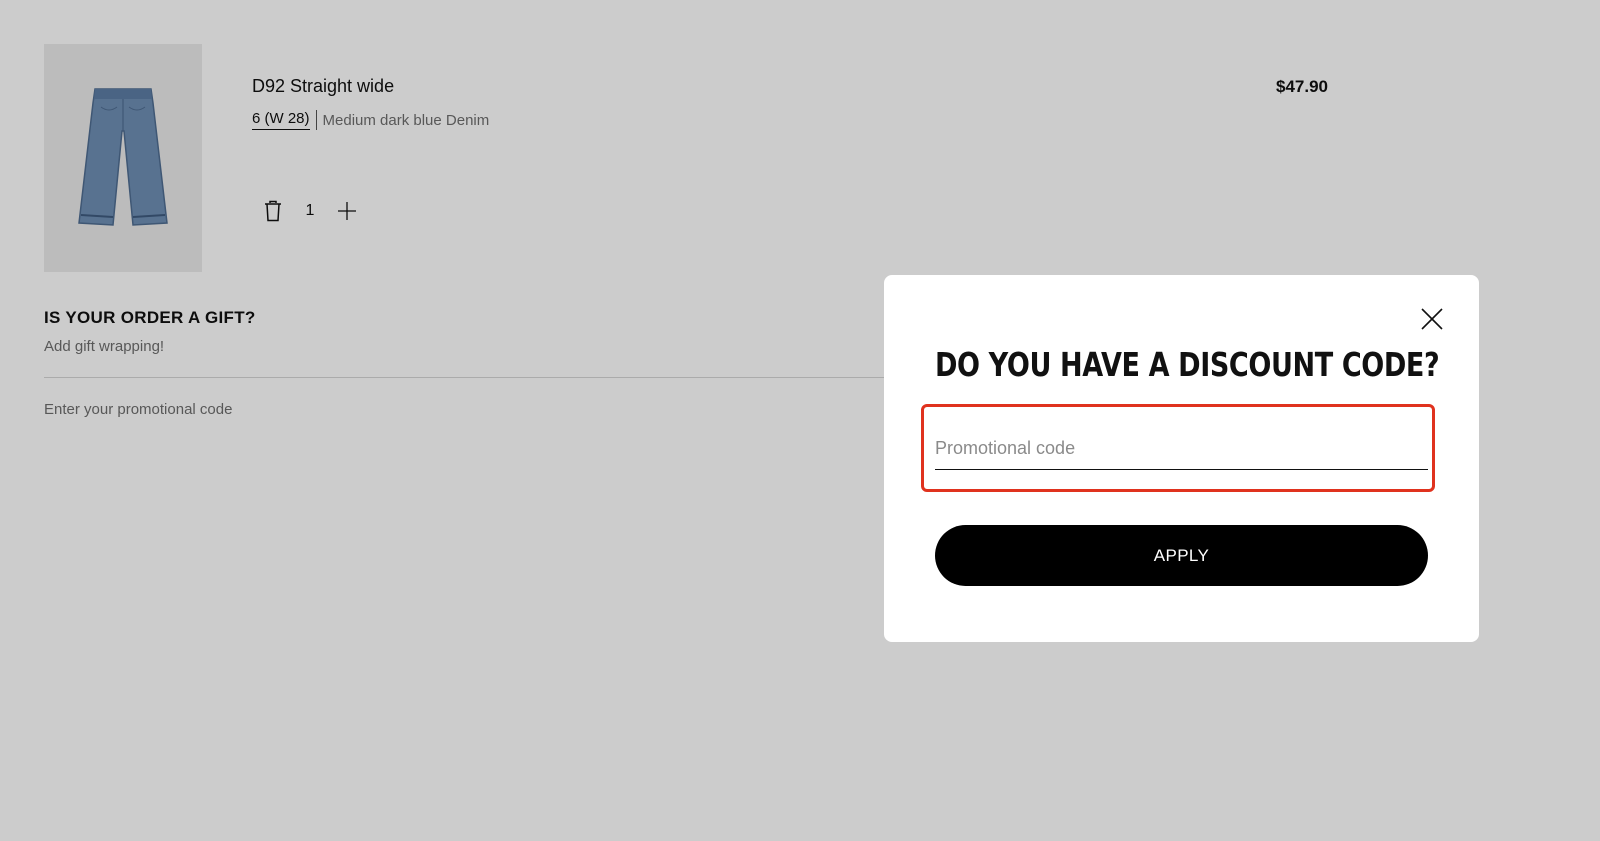 This screenshot has width=1600, height=841. What do you see at coordinates (1181, 448) in the screenshot?
I see `promo-code-input` at bounding box center [1181, 448].